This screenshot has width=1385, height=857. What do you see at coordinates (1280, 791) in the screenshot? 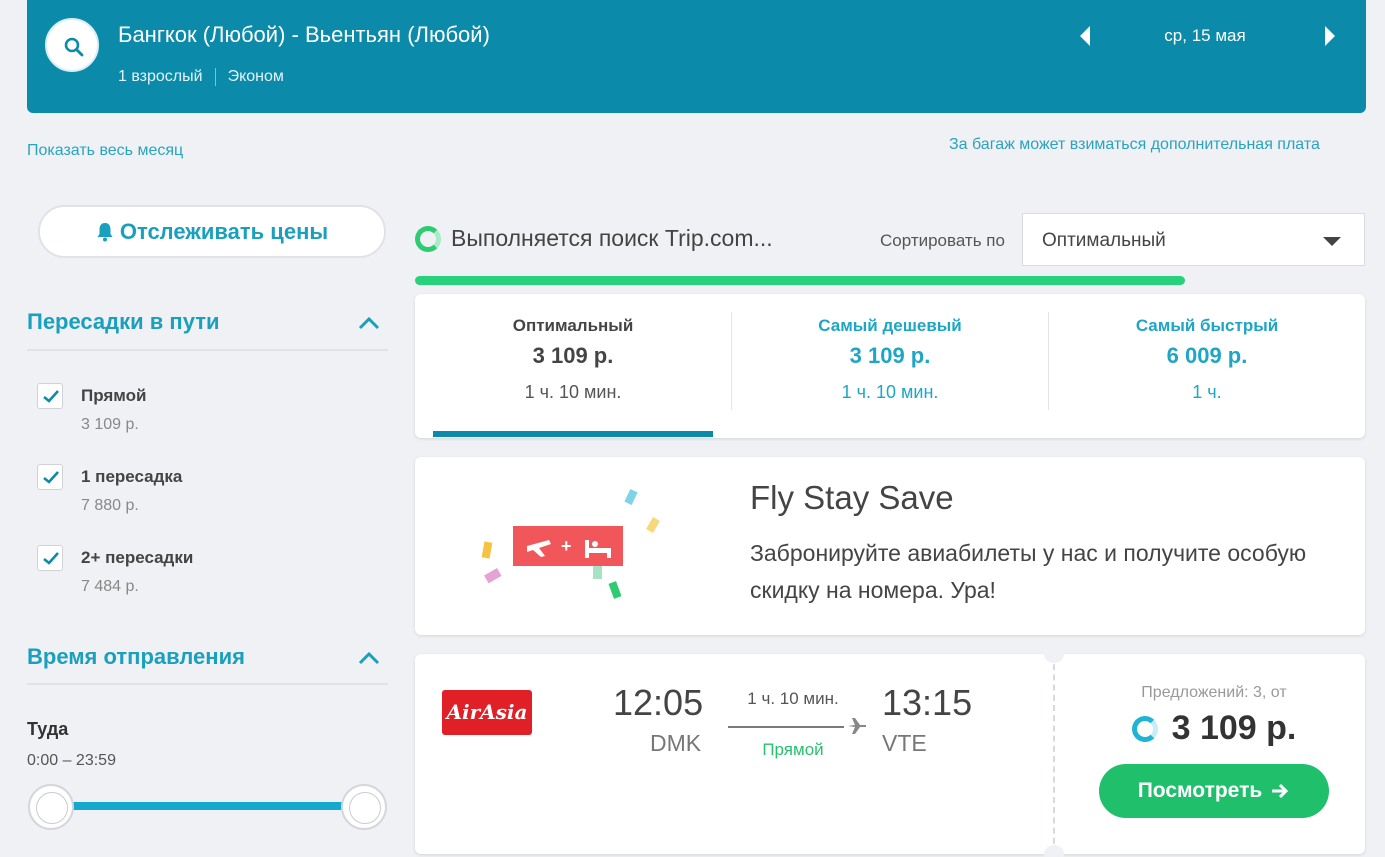
I see `arrow-right-icon` at bounding box center [1280, 791].